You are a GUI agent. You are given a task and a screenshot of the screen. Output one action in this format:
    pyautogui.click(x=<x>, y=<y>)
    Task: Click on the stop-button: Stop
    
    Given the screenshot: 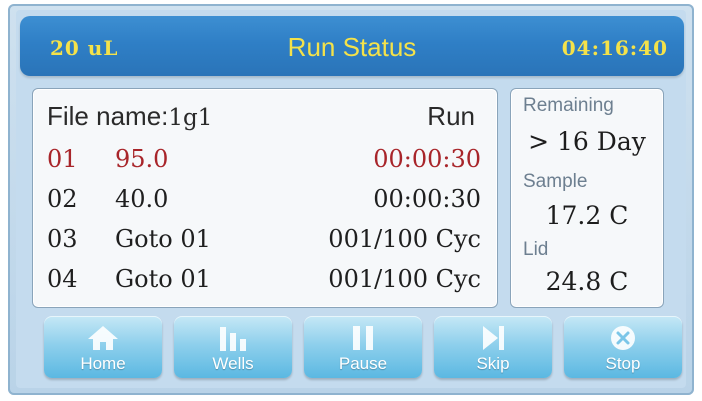 What is the action you would take?
    pyautogui.click(x=623, y=347)
    